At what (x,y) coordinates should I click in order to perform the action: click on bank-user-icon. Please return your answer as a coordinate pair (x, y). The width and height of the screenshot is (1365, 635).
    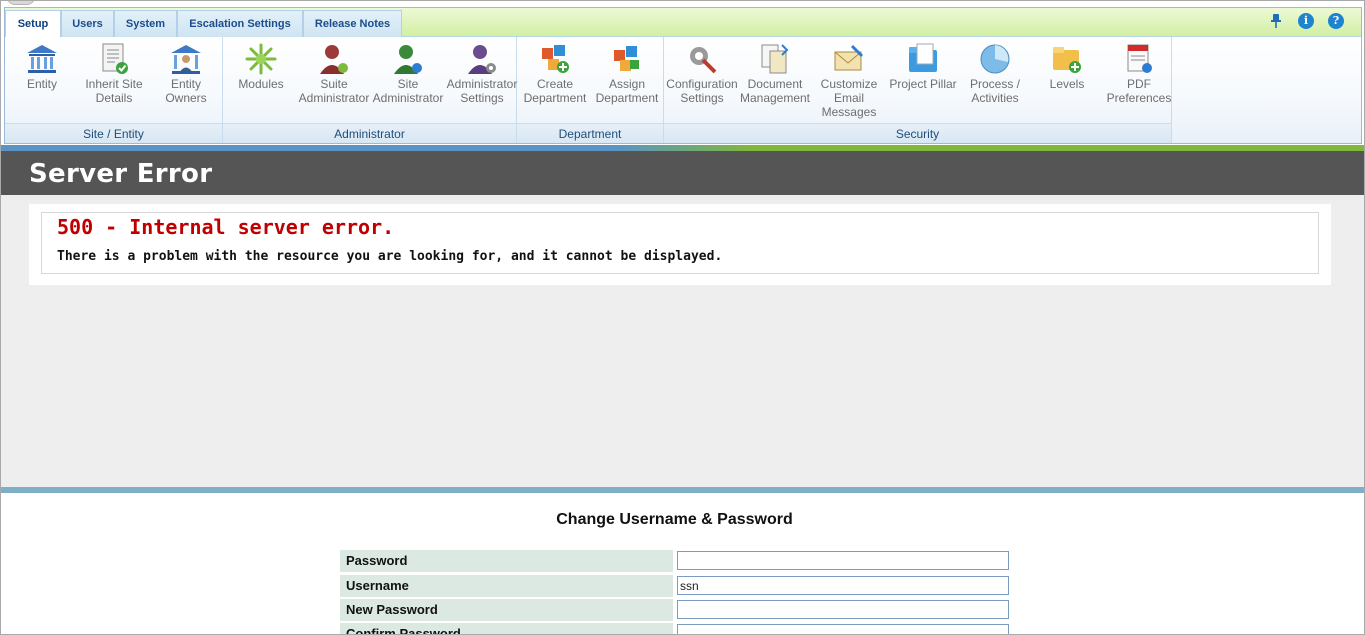
    Looking at the image, I should click on (186, 59).